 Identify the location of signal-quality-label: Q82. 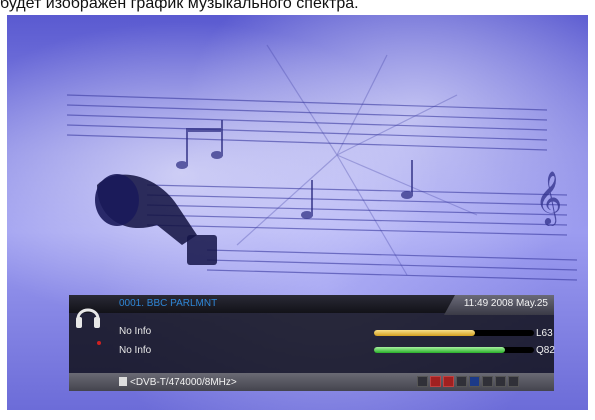
(545, 350).